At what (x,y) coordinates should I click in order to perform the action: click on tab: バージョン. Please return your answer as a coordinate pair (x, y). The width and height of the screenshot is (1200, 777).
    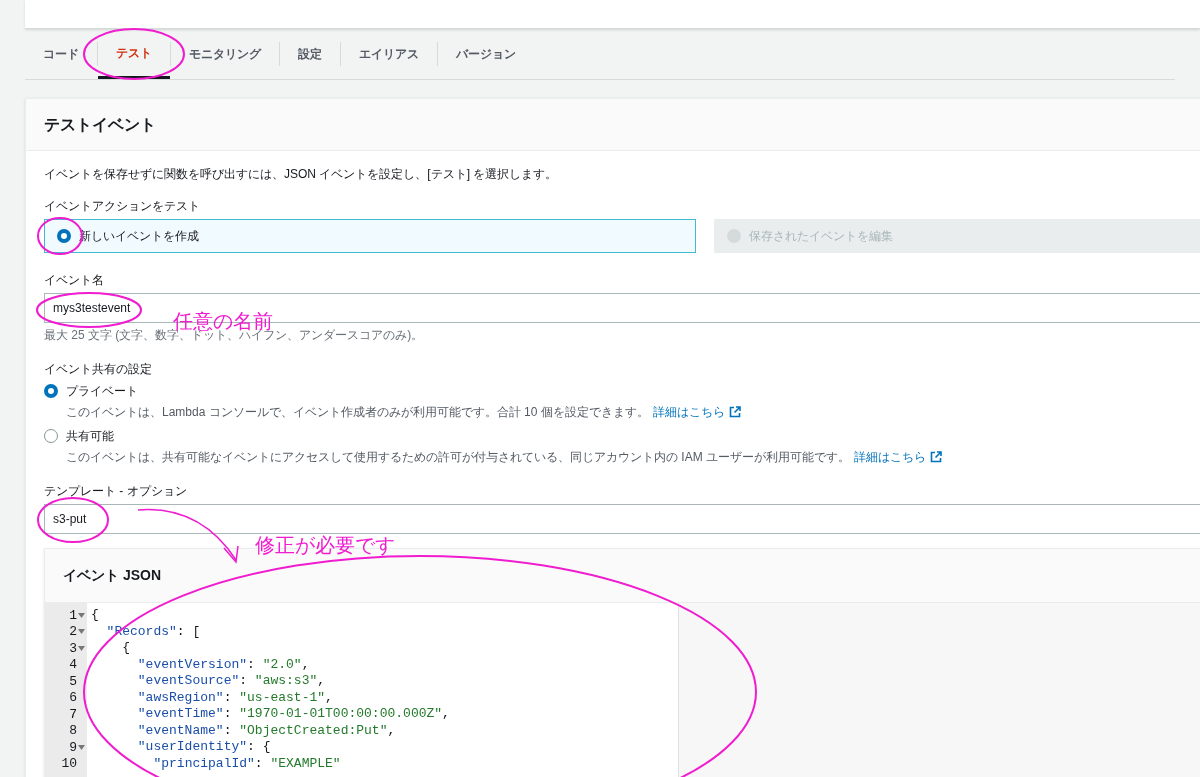
    Looking at the image, I should click on (486, 54).